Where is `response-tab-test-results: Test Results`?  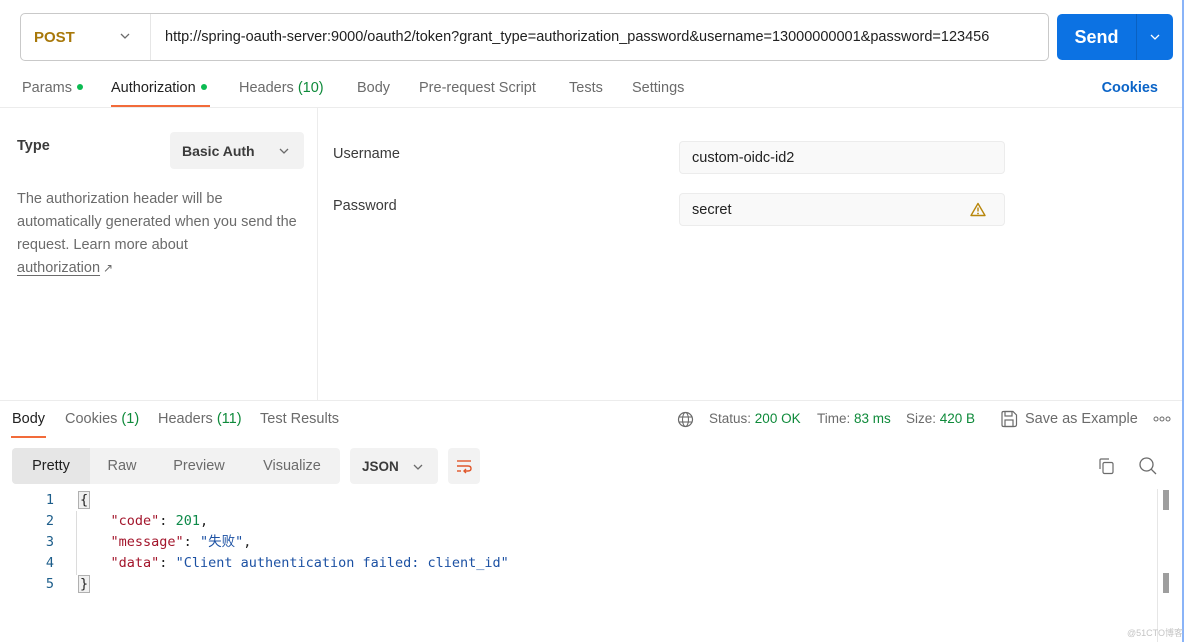 response-tab-test-results: Test Results is located at coordinates (299, 419).